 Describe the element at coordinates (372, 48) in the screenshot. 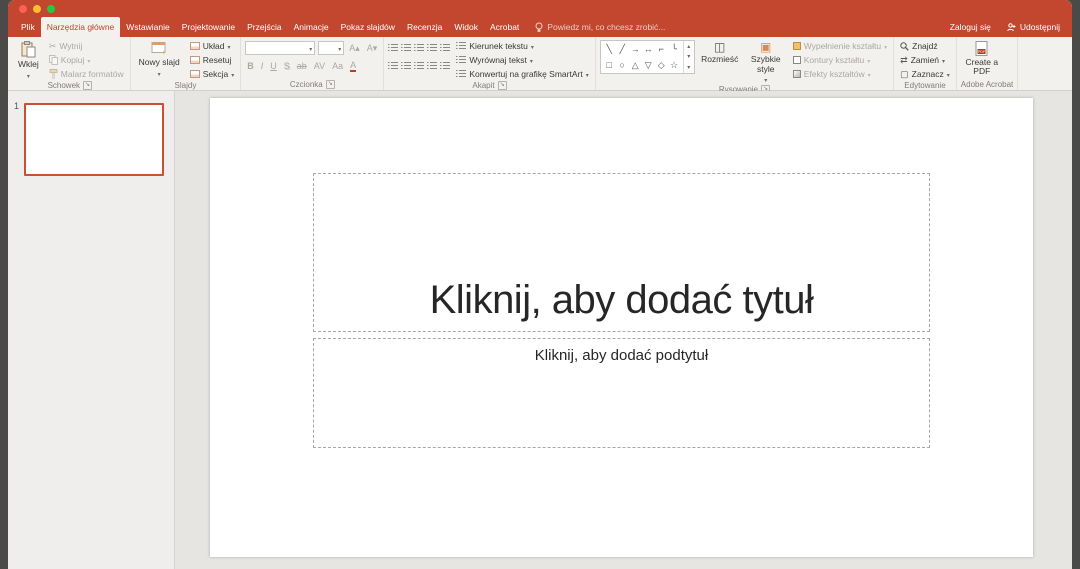

I see `shrink-font-button: A▾` at that location.